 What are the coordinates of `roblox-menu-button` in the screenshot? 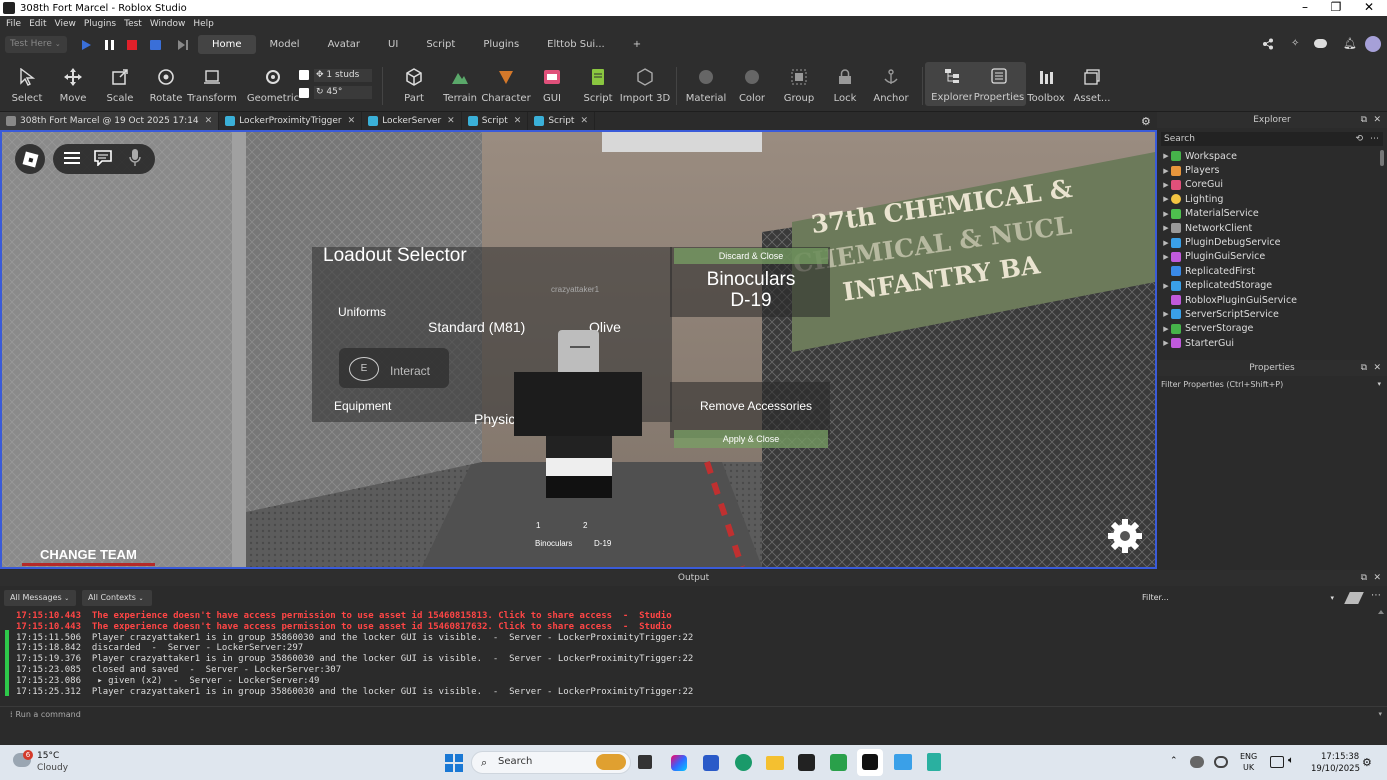 It's located at (30, 159).